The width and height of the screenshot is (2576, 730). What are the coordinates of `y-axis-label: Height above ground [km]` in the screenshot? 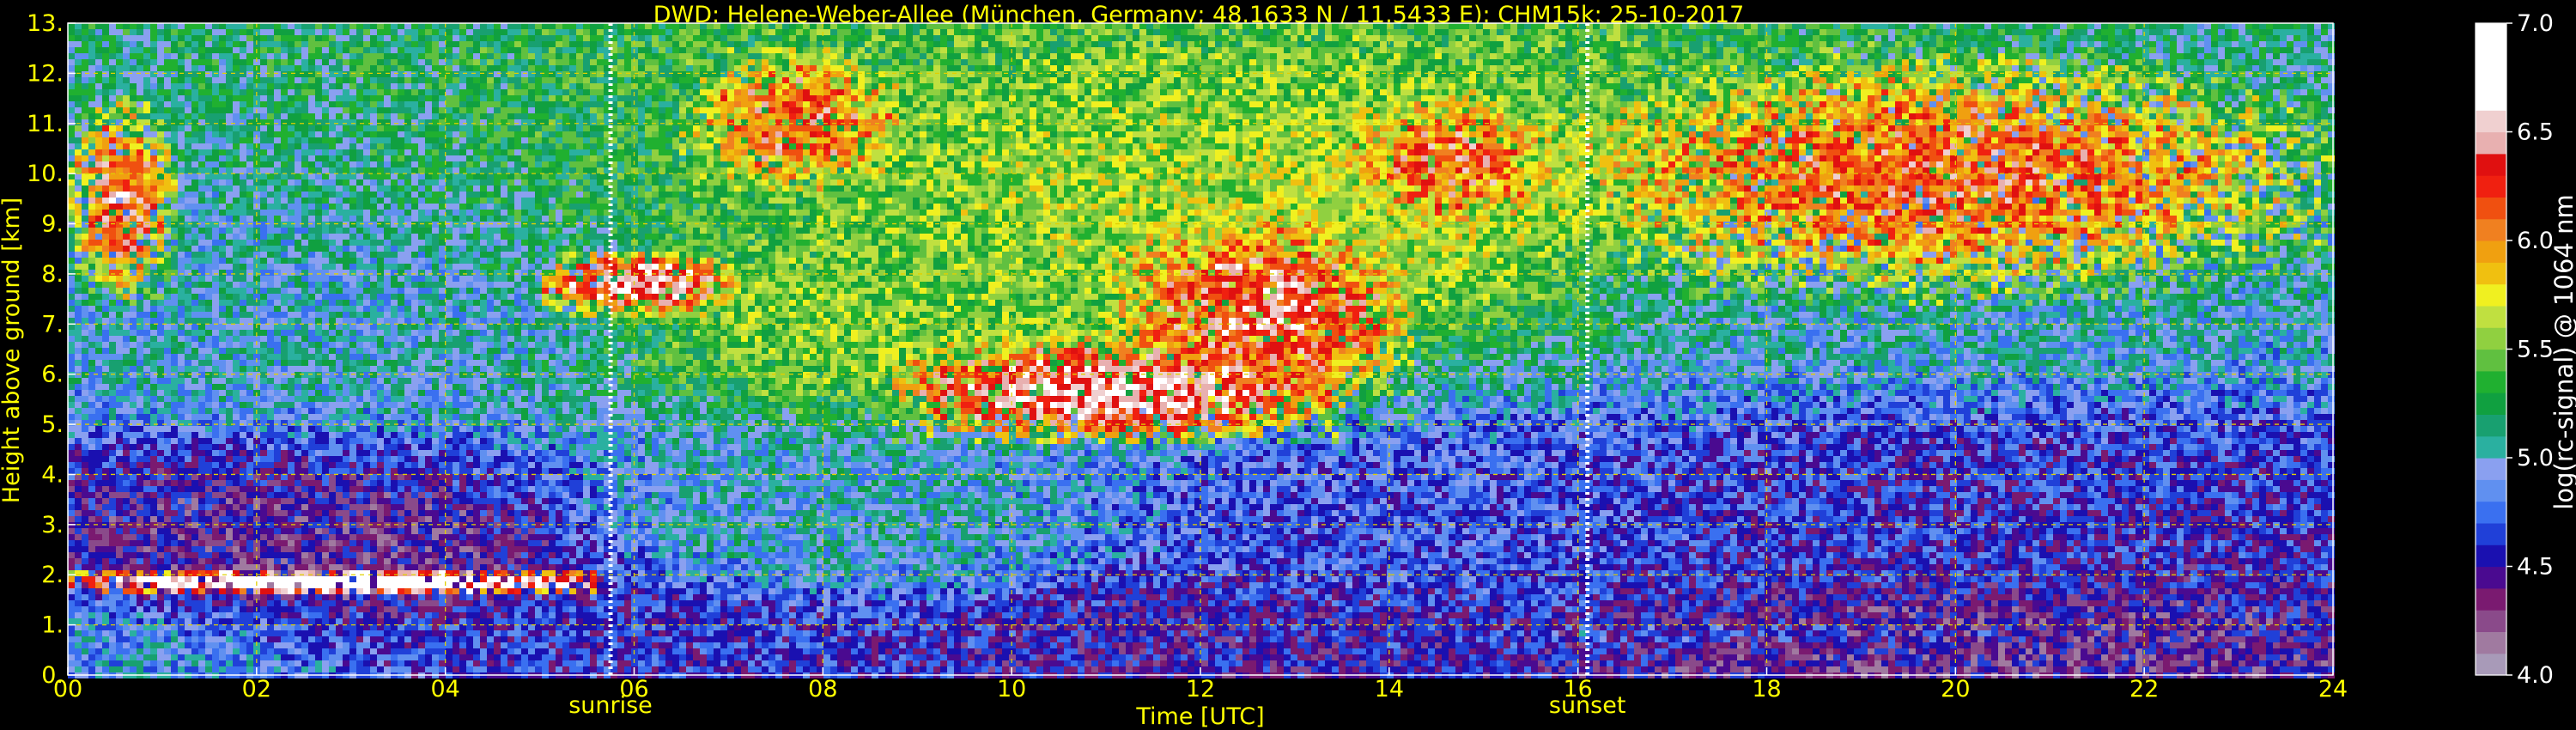 It's located at (13, 350).